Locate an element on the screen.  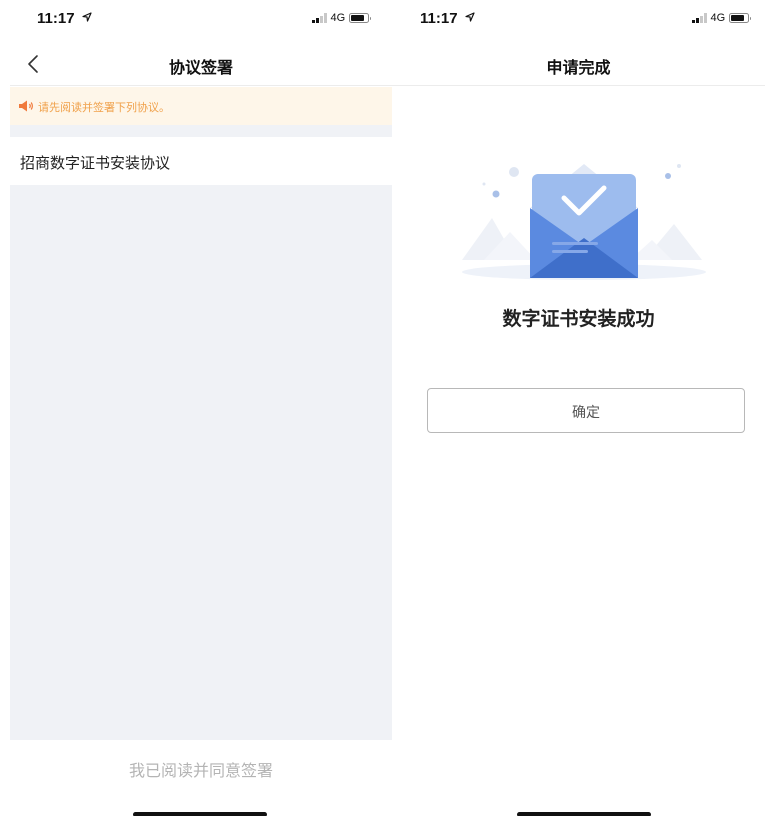
notice-text: 请先阅读并签署下列协议。 is located at coordinates (104, 107).